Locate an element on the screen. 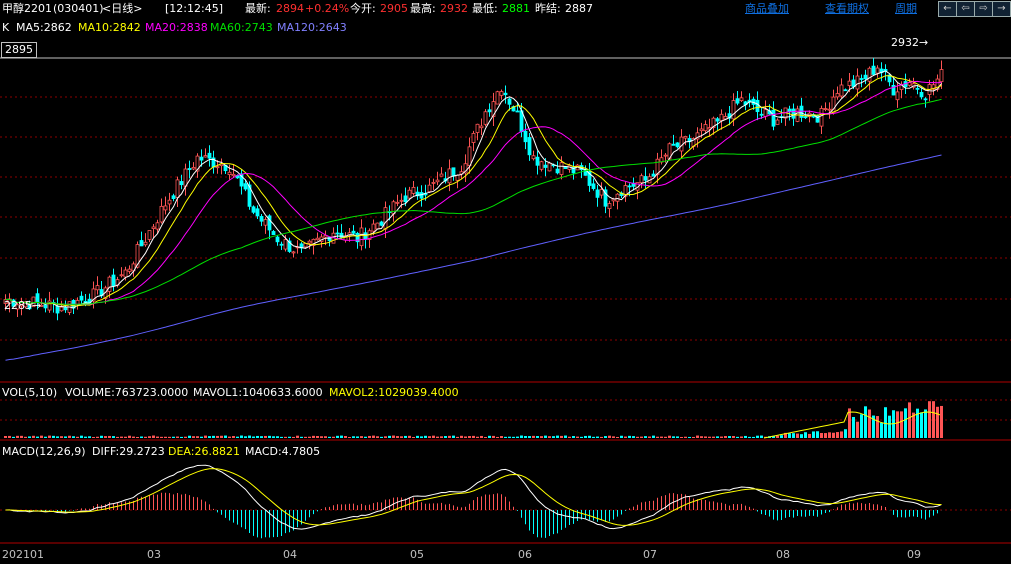  diff-value: DIFF:29.2723 is located at coordinates (128, 451).